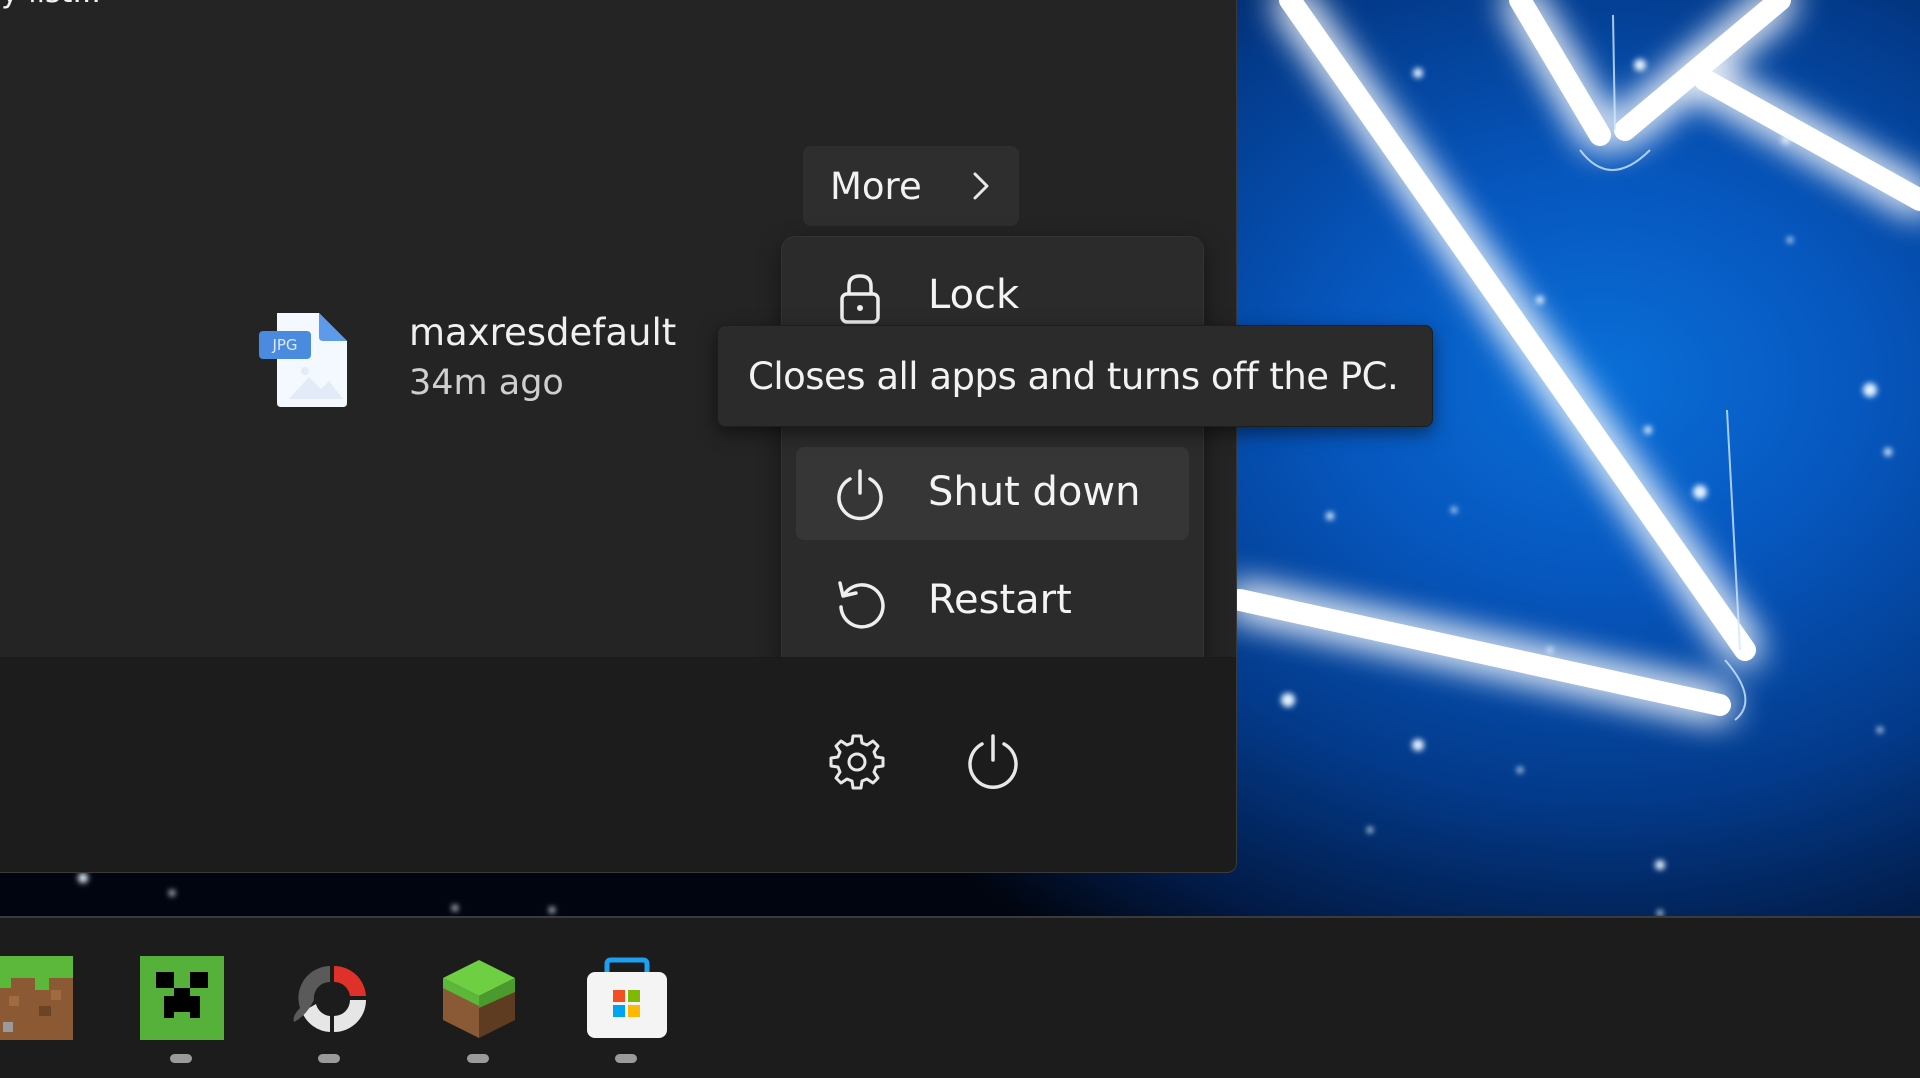 The width and height of the screenshot is (1920, 1078). Describe the element at coordinates (486, 383) in the screenshot. I see `recent-file-time: 34m ago` at that location.